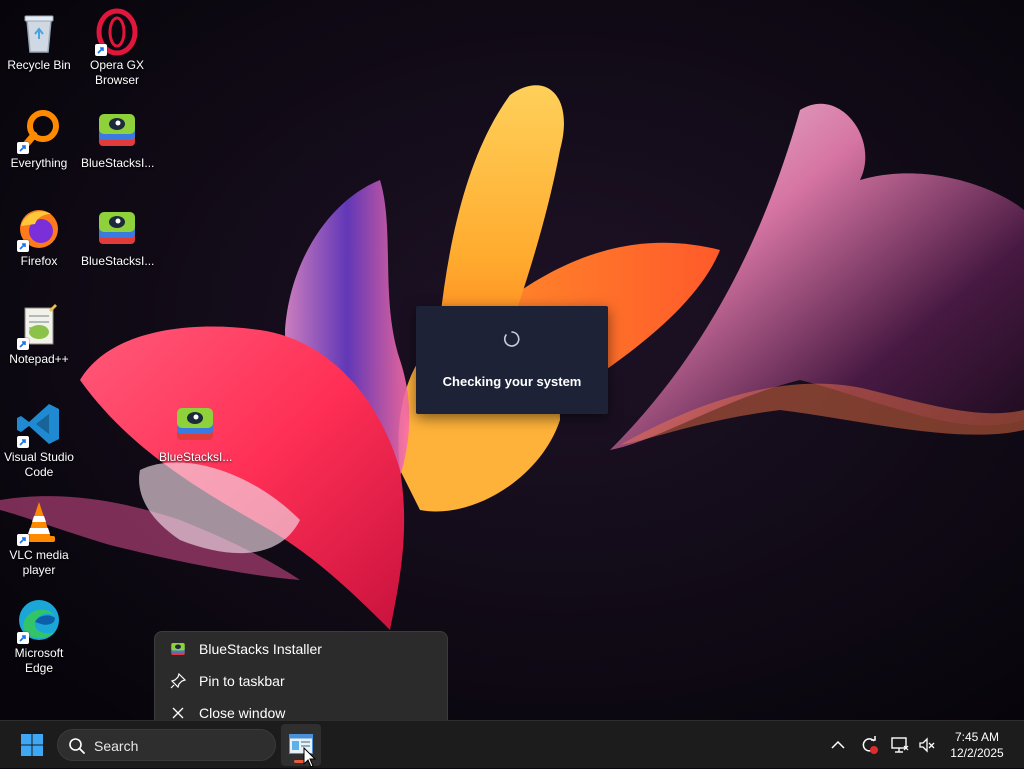 The height and width of the screenshot is (769, 1024). What do you see at coordinates (39, 228) in the screenshot?
I see `firefox-icon` at bounding box center [39, 228].